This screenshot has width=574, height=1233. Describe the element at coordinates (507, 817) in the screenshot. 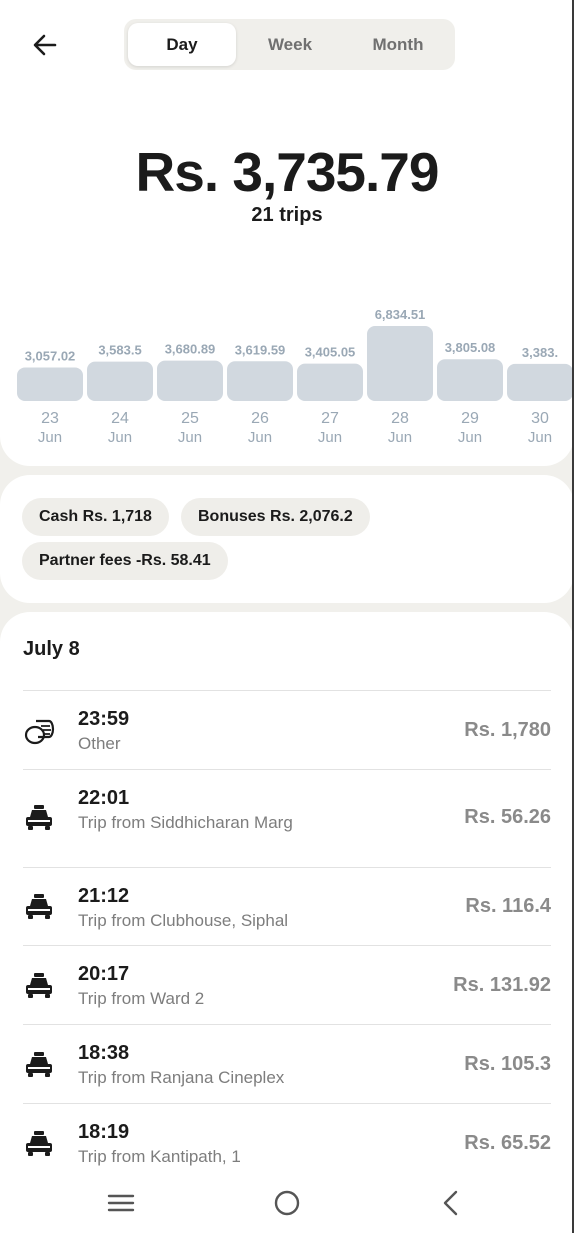

I see `transaction-amount: Rs. 56.26` at that location.